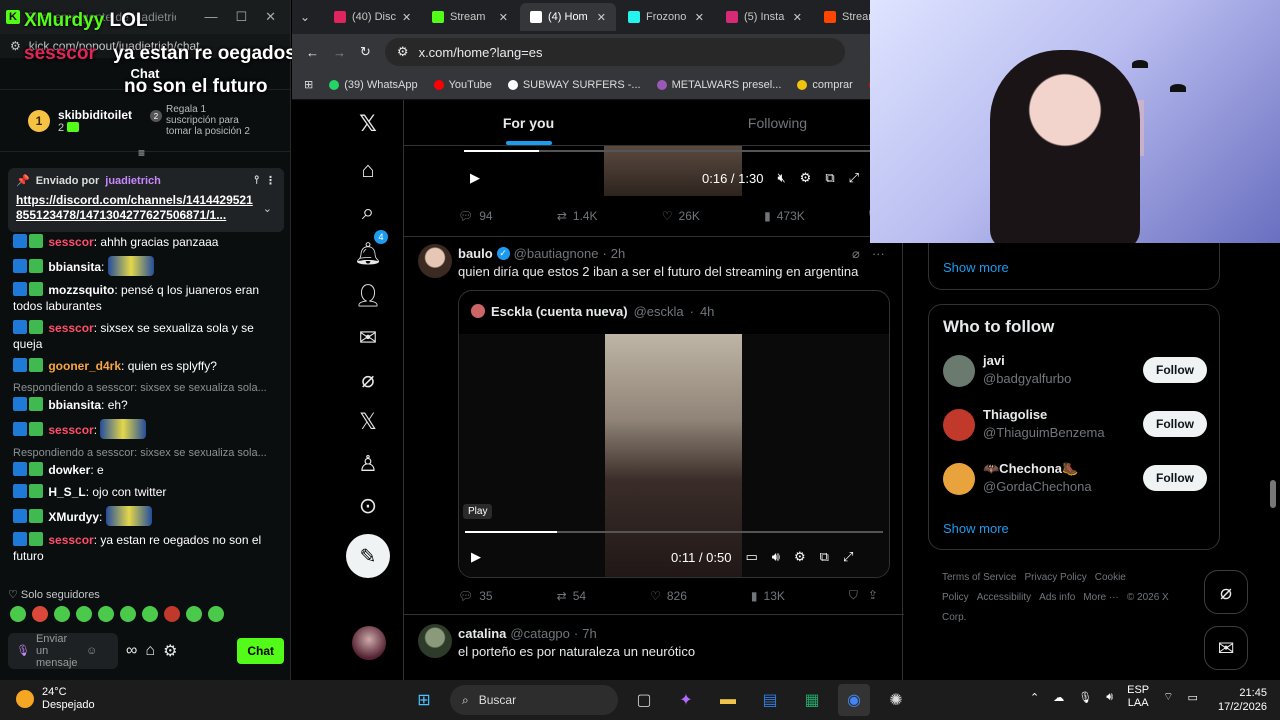 The width and height of the screenshot is (1280, 720). Describe the element at coordinates (1192, 697) in the screenshot. I see `battery-icon: ▭` at that location.